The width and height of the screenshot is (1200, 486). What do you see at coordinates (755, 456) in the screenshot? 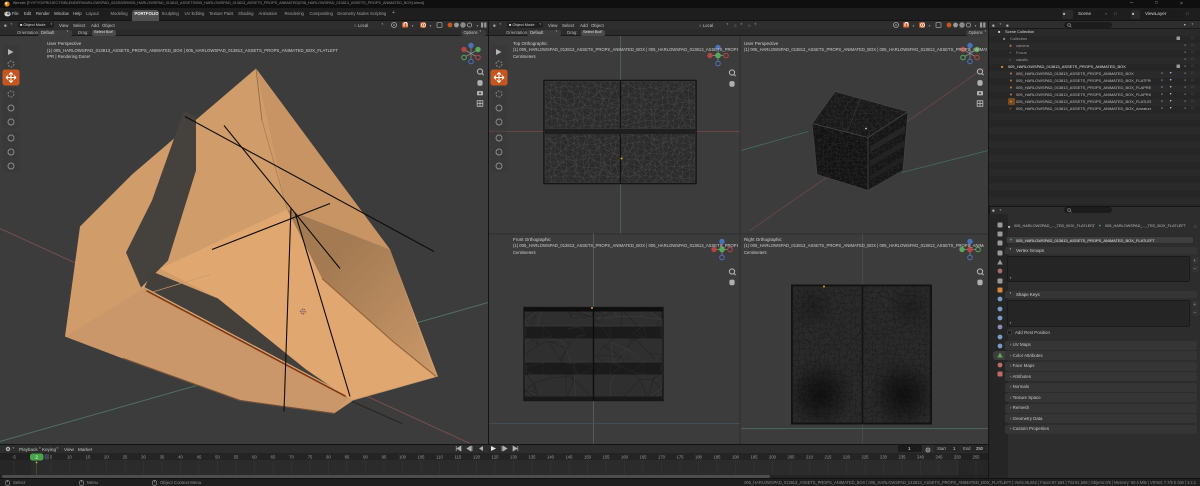
I see `svg-text: 195` at bounding box center [755, 456].